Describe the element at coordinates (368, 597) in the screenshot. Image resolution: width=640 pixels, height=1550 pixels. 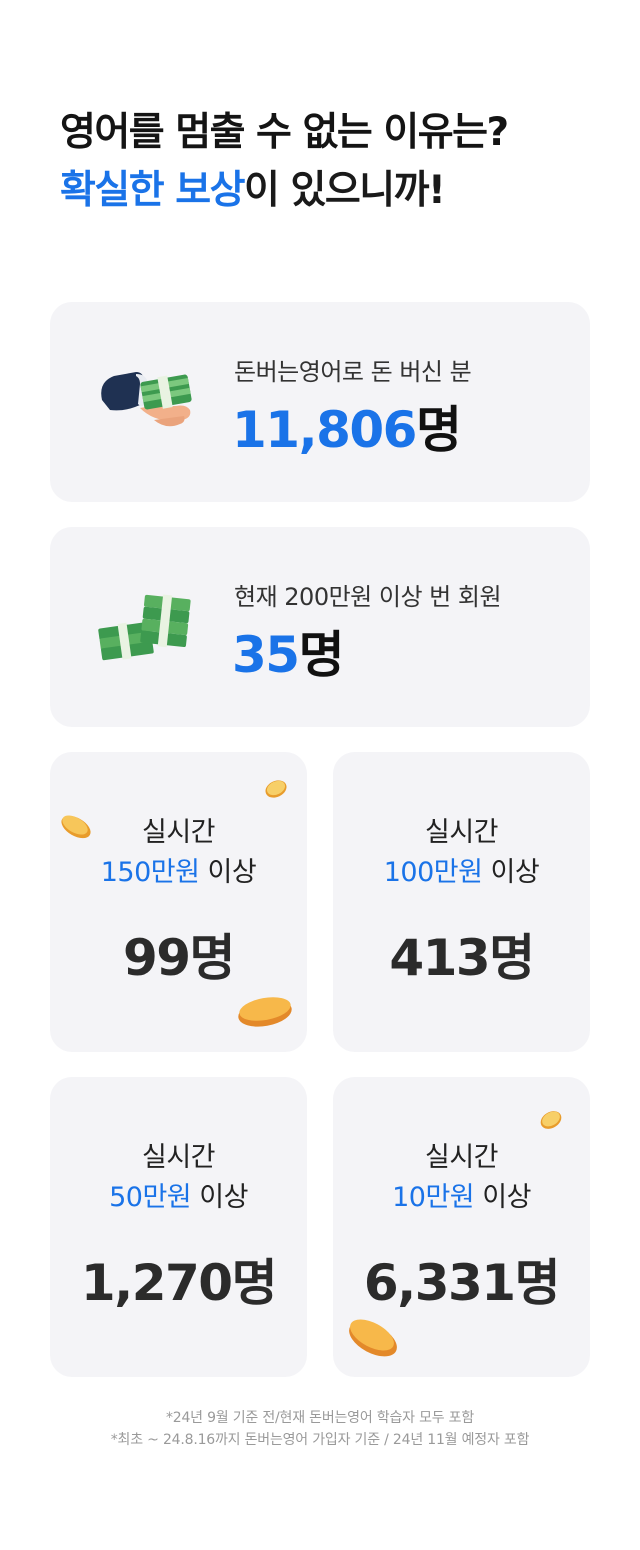
I see `stat-label: 현재 200만원 이상 번 회원` at that location.